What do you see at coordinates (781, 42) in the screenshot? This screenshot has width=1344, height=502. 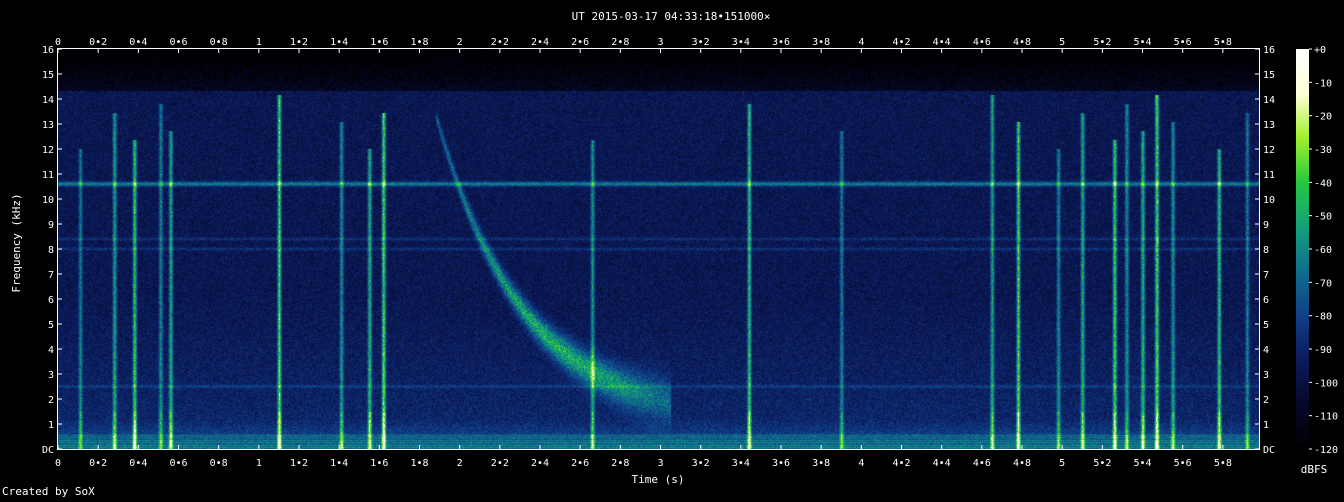 I see `x-tick-label-top: 3•6` at bounding box center [781, 42].